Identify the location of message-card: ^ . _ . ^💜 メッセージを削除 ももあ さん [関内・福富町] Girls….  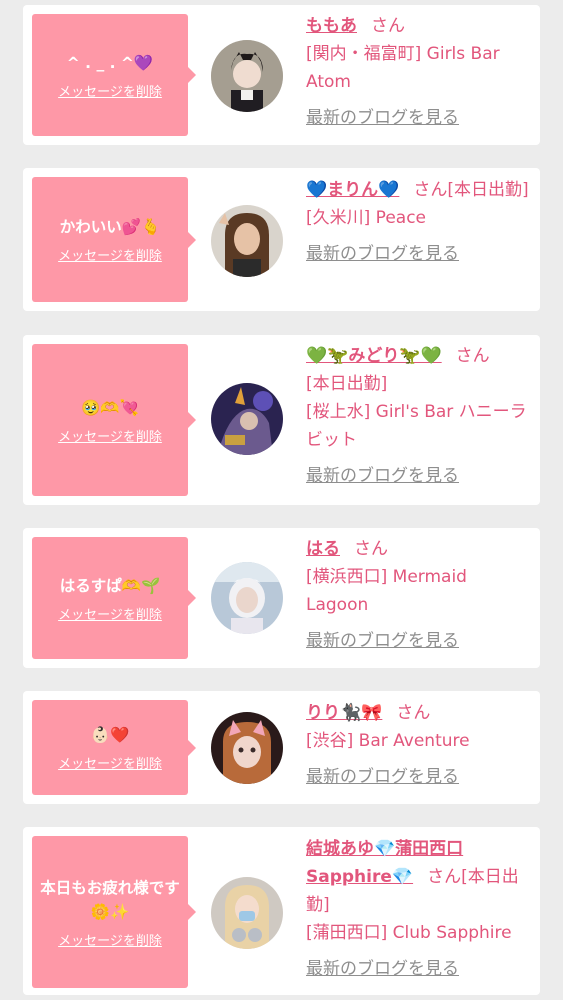
(281, 75).